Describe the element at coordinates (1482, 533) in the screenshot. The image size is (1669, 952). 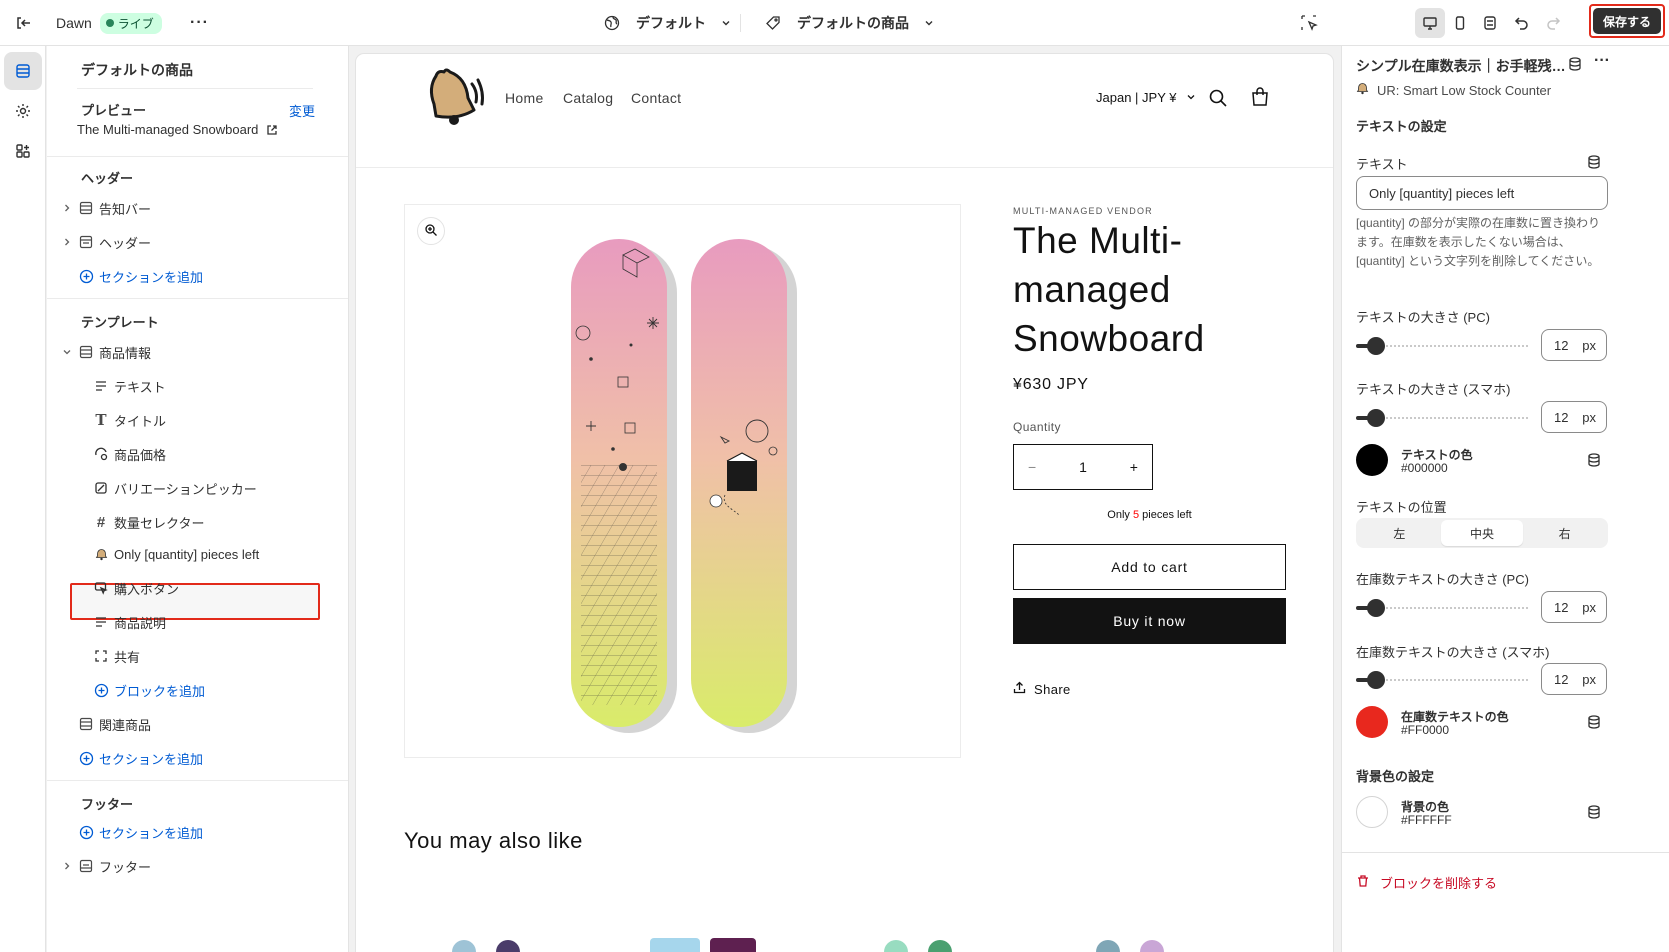
I see `position-center-option: 中央` at that location.